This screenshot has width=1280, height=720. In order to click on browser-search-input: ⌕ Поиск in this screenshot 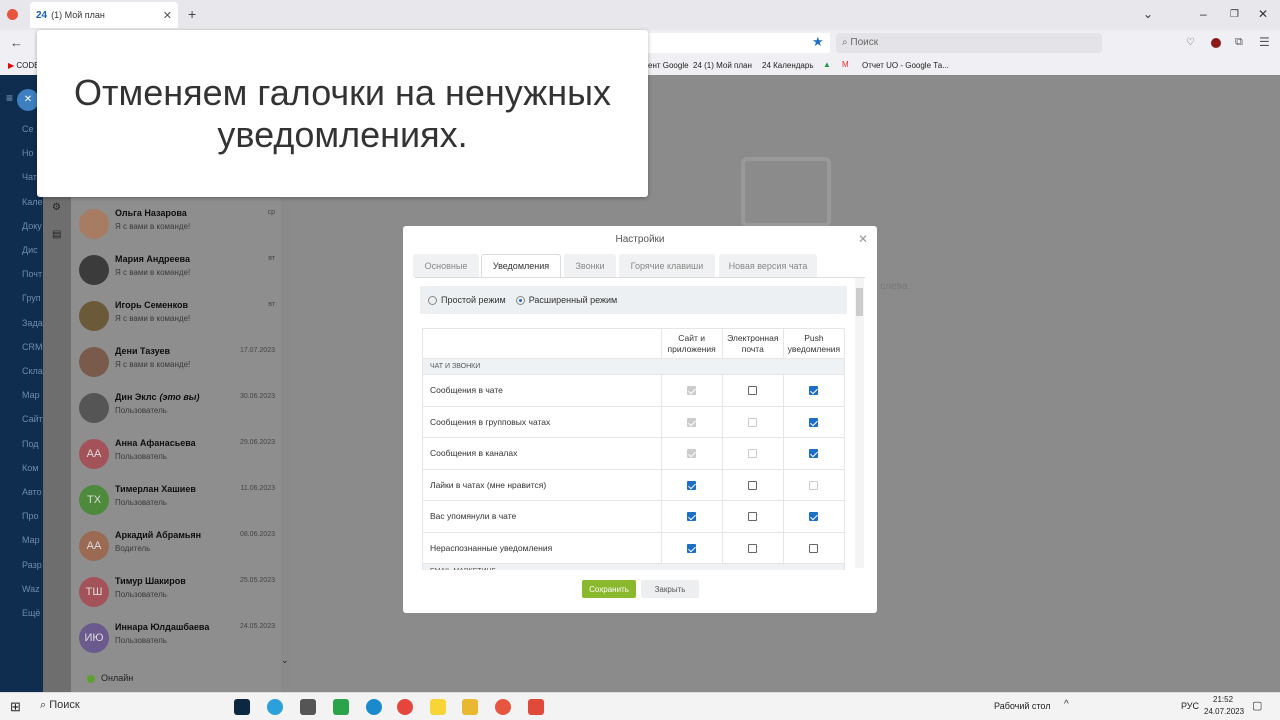, I will do `click(969, 43)`.